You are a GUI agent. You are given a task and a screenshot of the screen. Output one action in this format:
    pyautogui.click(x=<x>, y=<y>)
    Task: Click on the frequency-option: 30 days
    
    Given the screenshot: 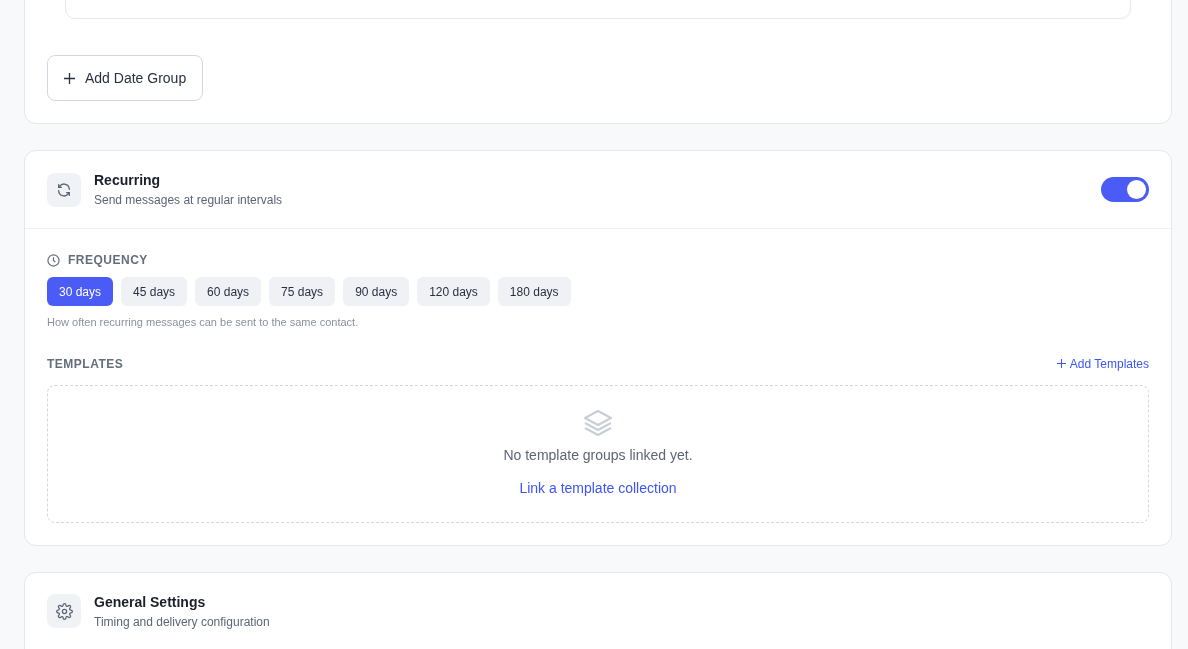 What is the action you would take?
    pyautogui.click(x=80, y=291)
    